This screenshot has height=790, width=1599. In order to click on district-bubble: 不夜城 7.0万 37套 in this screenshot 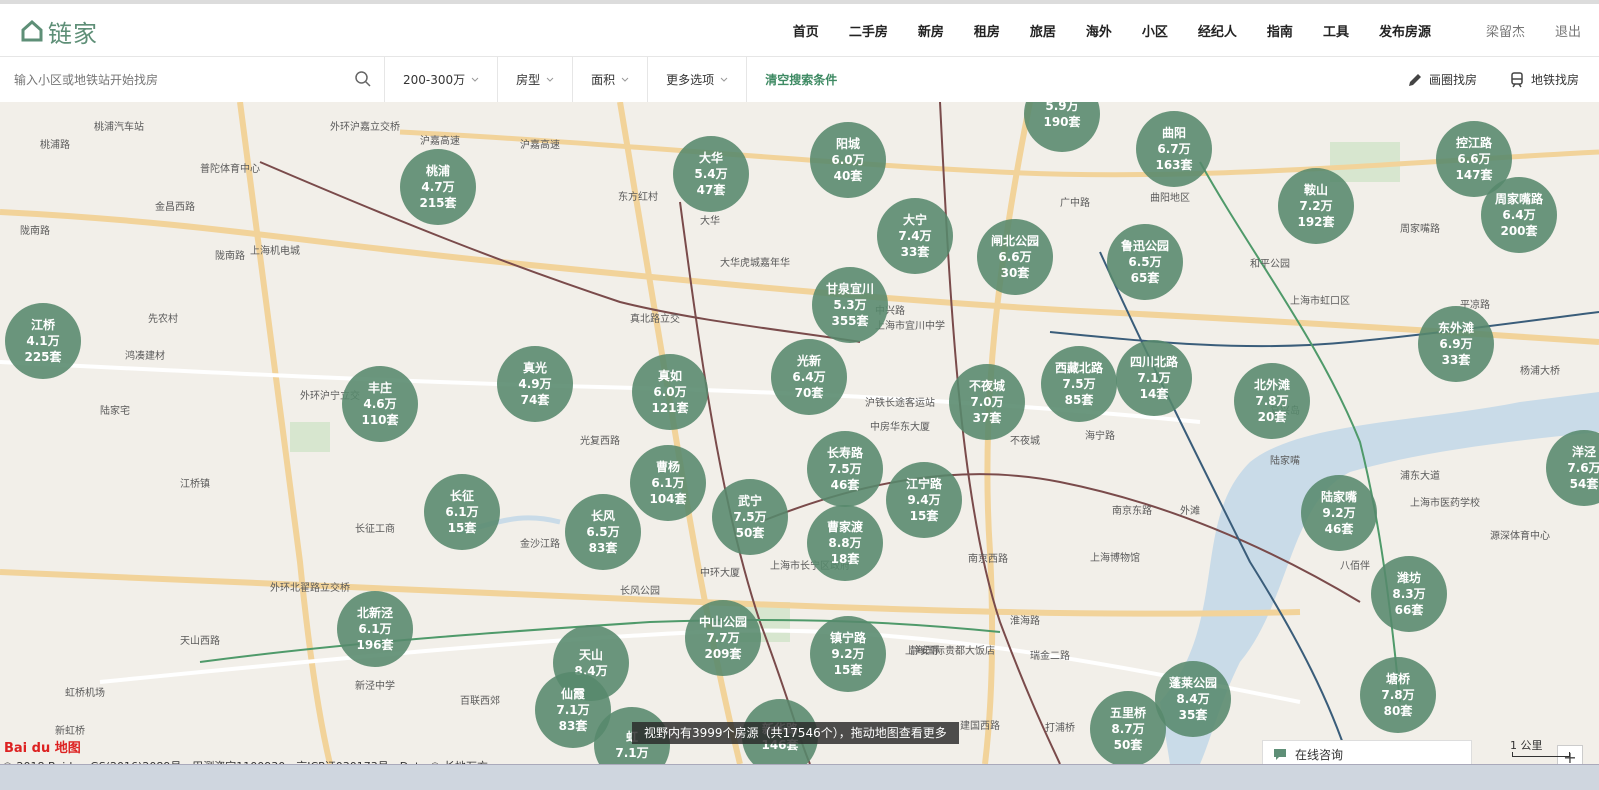, I will do `click(987, 402)`.